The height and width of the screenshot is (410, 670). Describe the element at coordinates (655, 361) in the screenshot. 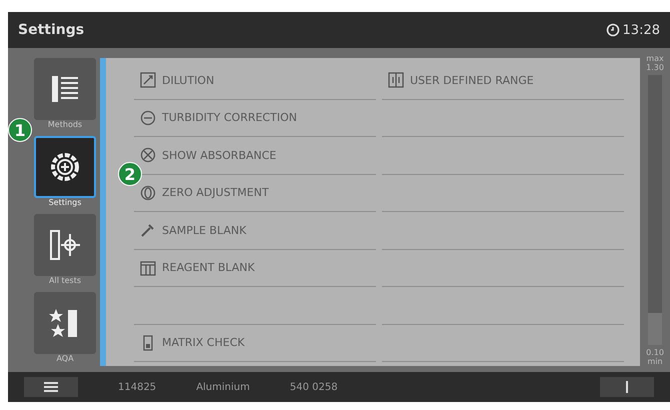

I see `meter-min-label: min` at that location.